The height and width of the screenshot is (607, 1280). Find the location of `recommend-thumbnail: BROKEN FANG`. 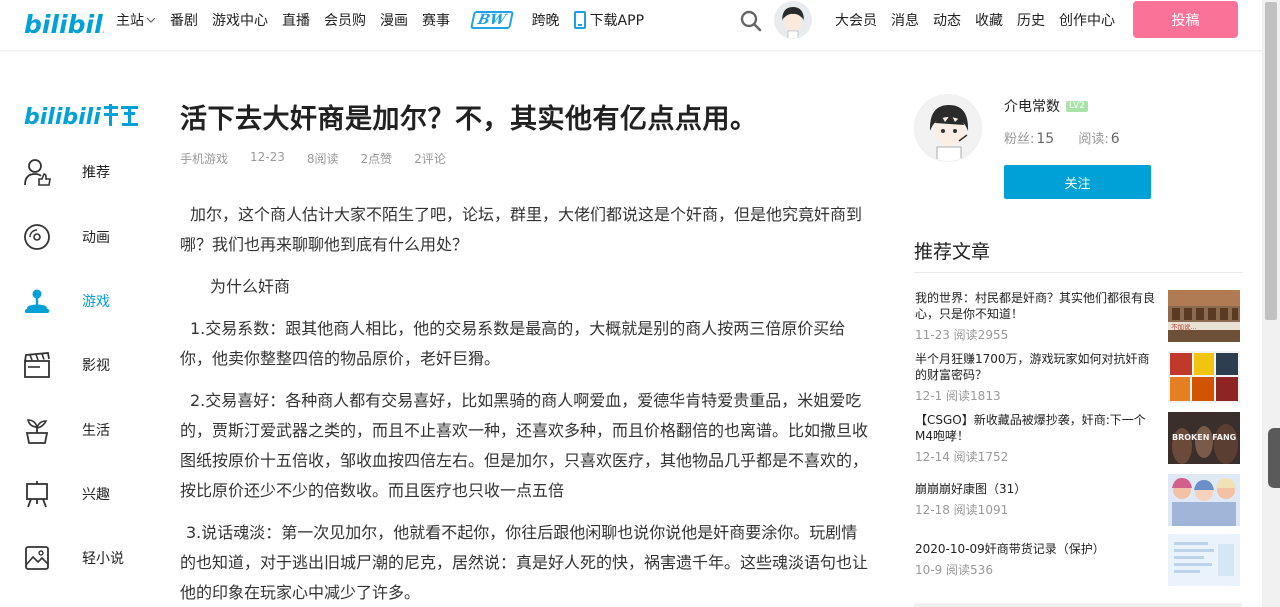

recommend-thumbnail: BROKEN FANG is located at coordinates (1204, 438).